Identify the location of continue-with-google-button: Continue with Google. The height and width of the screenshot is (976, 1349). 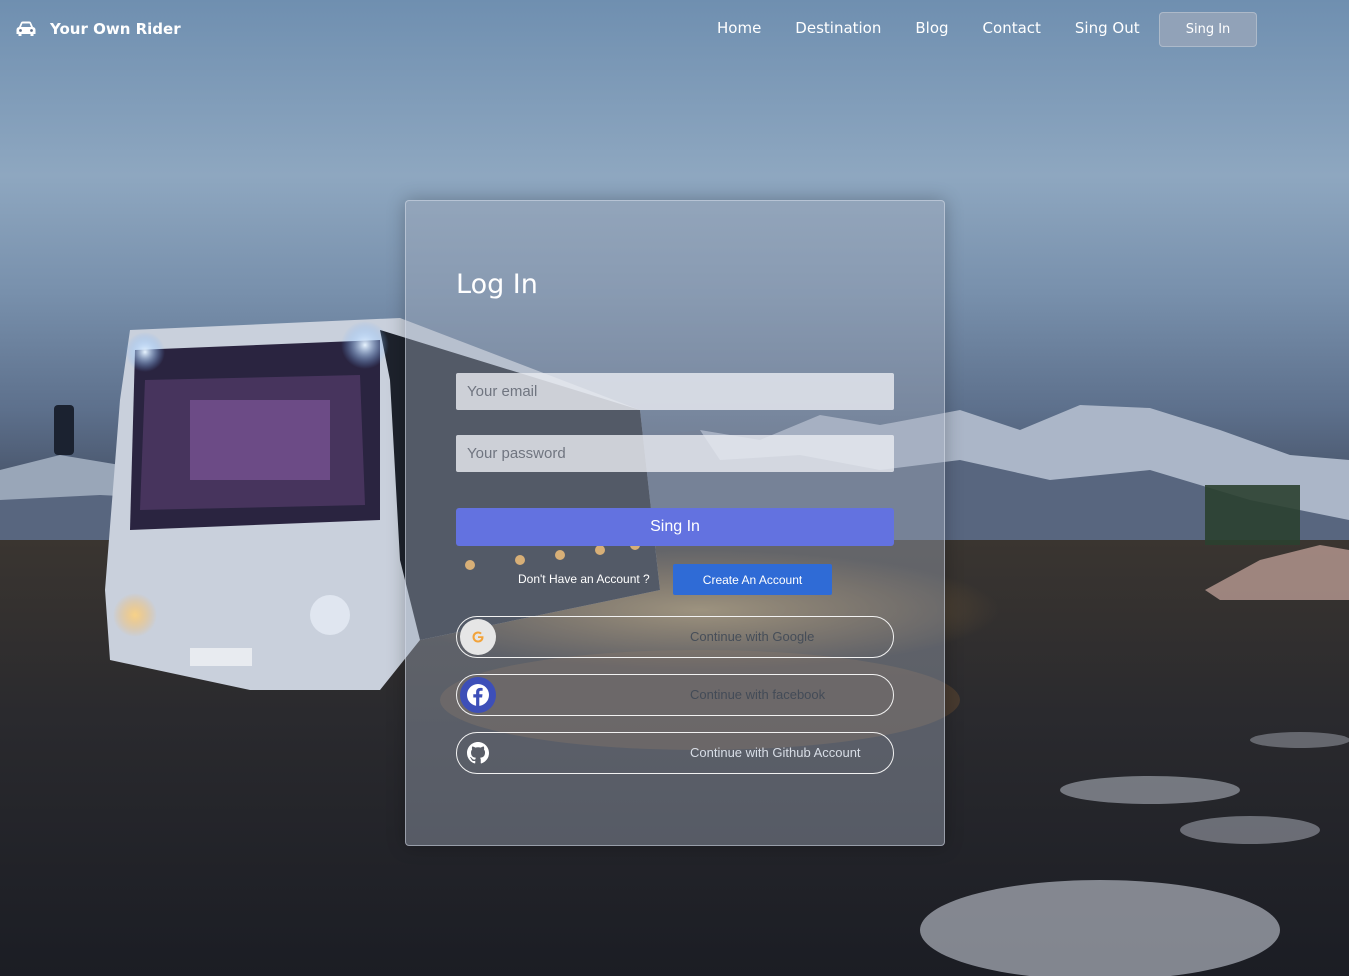
(675, 637).